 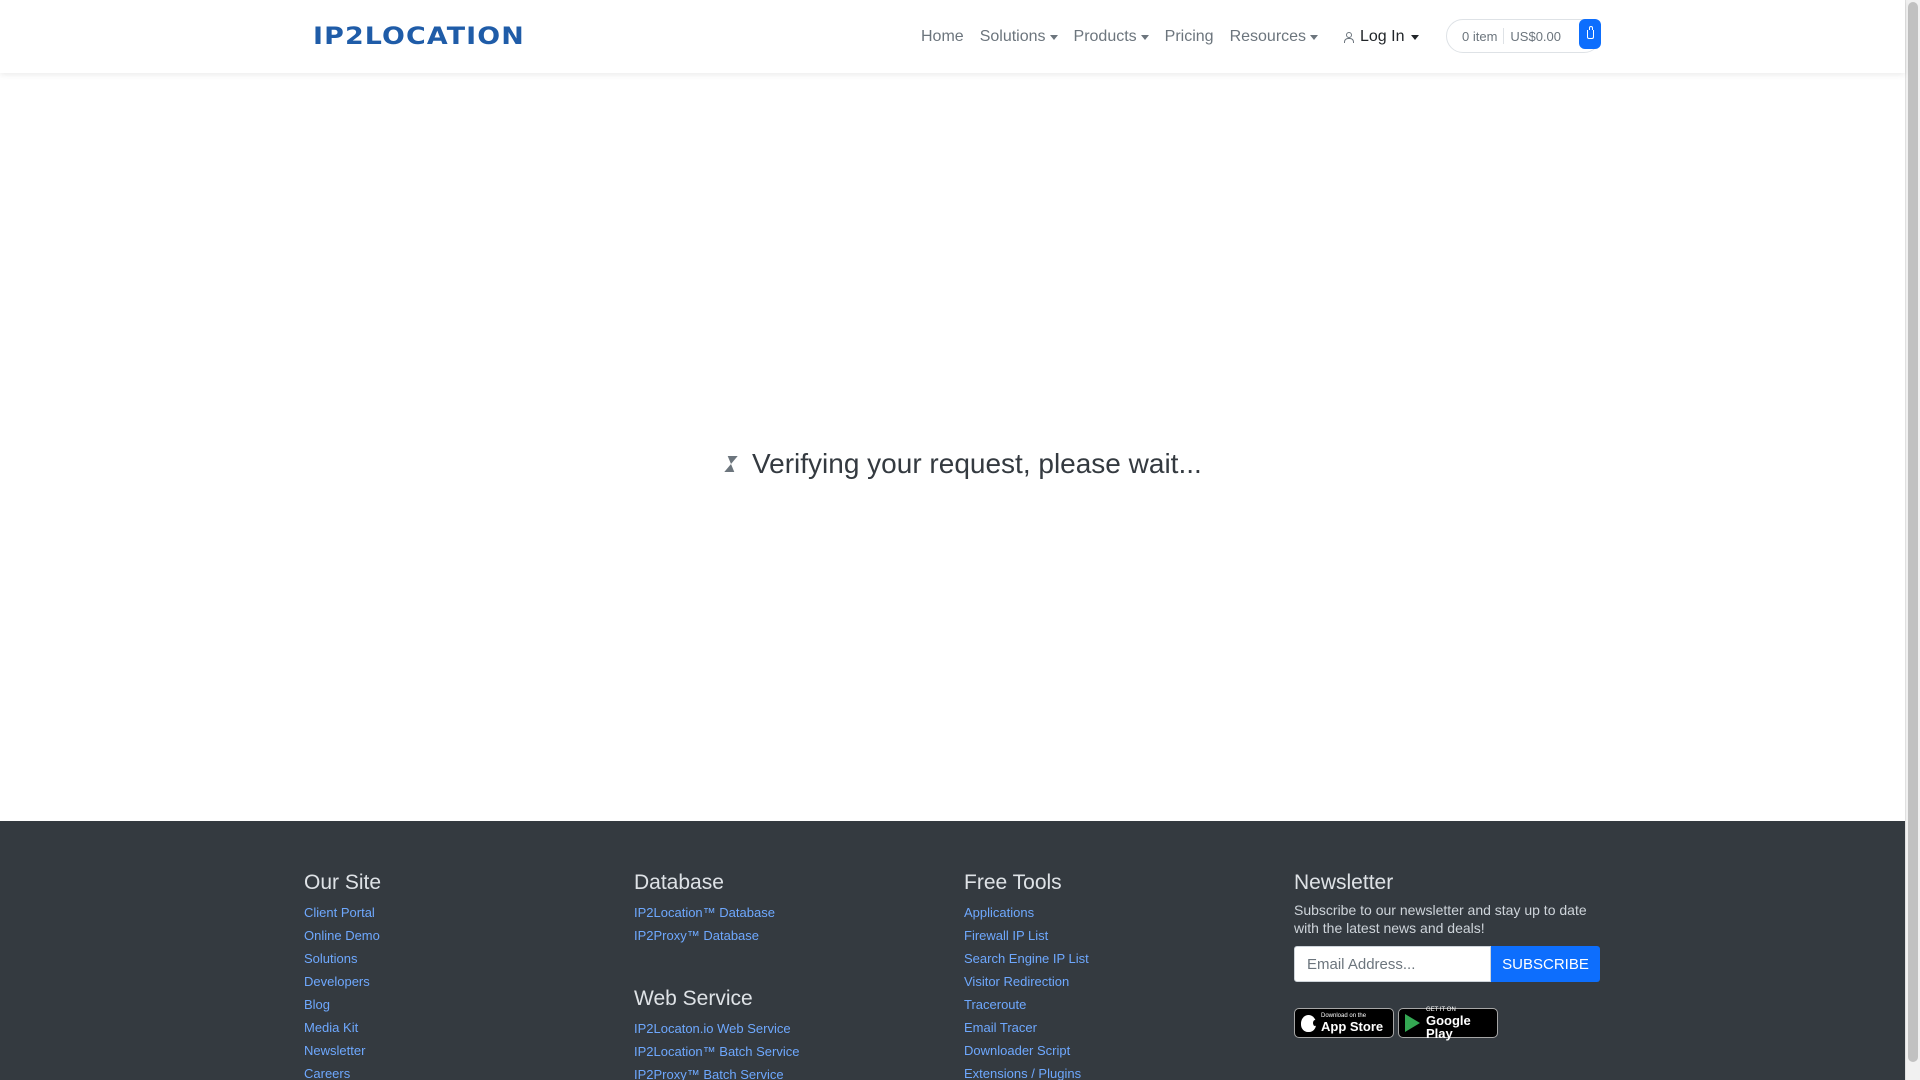 What do you see at coordinates (1022, 1073) in the screenshot?
I see `footer-link-extensions-plugins: Extensions / Plugins` at bounding box center [1022, 1073].